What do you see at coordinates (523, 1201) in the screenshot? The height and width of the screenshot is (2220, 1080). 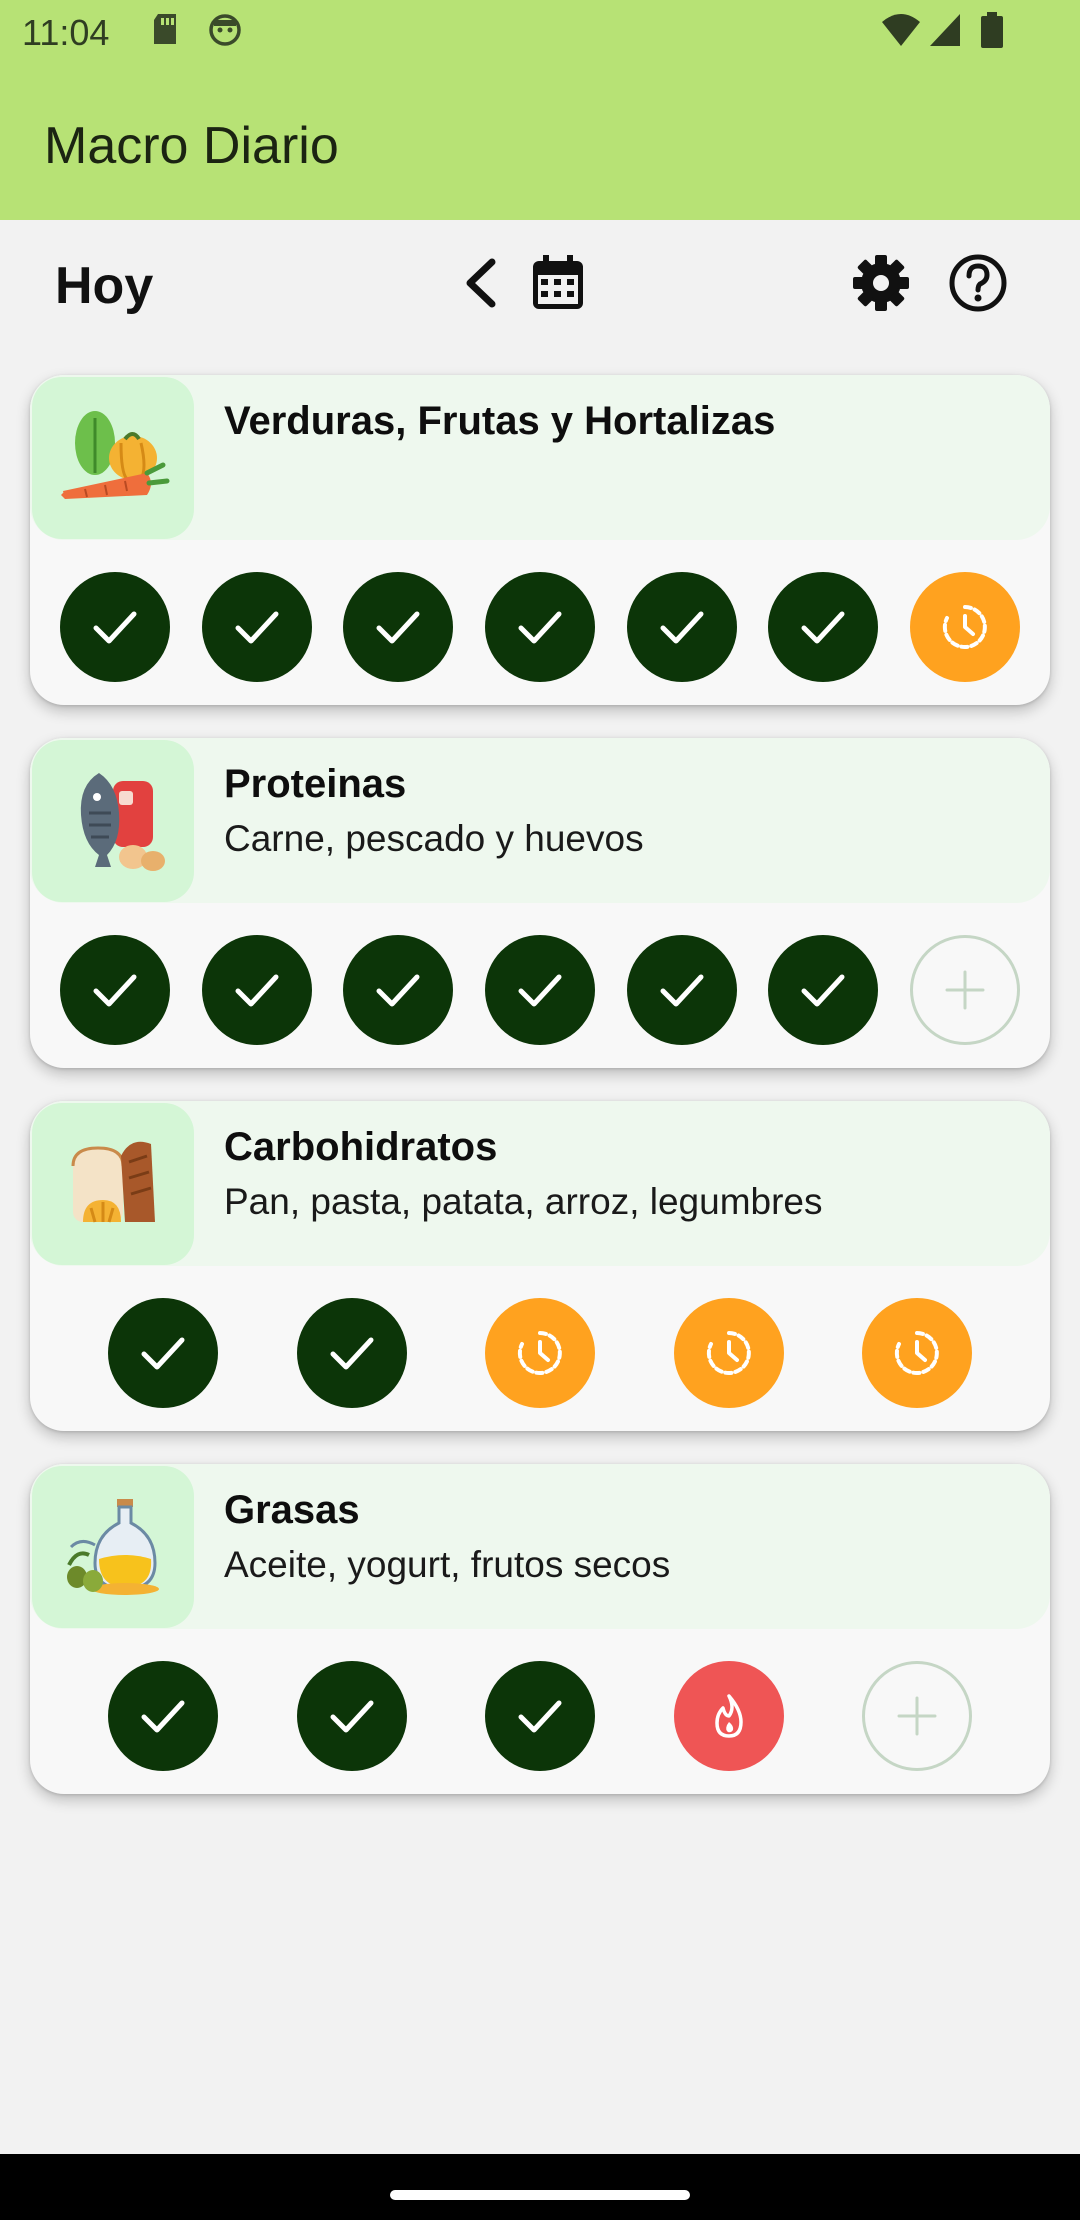 I see `macro-card-subtitle: Pan, pasta, patata, arroz, legumbres` at bounding box center [523, 1201].